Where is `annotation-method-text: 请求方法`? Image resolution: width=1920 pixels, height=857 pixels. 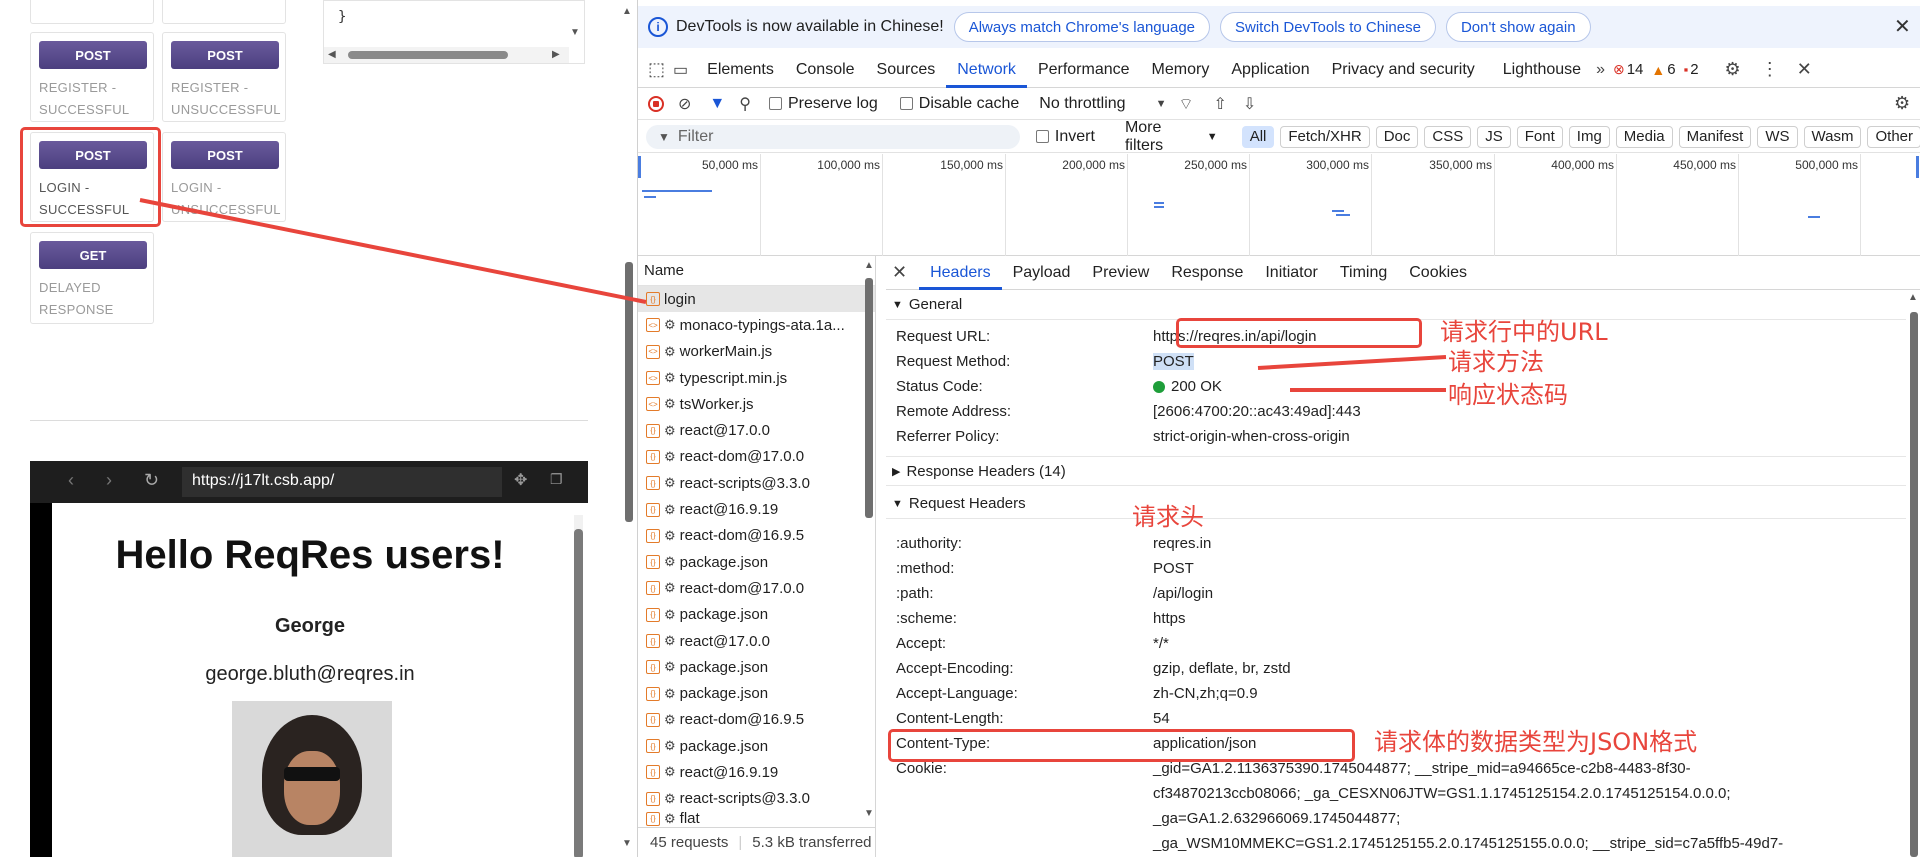 annotation-method-text: 请求方法 is located at coordinates (1496, 362).